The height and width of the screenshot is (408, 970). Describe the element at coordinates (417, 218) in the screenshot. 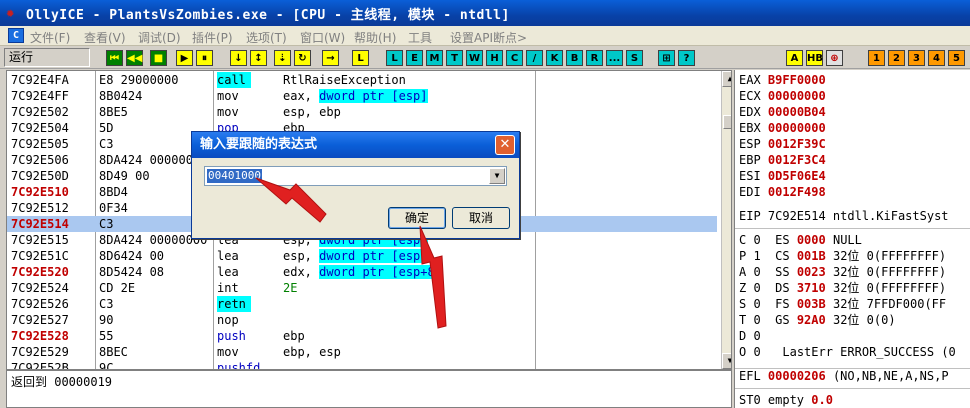

I see `ok-button: 确定` at that location.